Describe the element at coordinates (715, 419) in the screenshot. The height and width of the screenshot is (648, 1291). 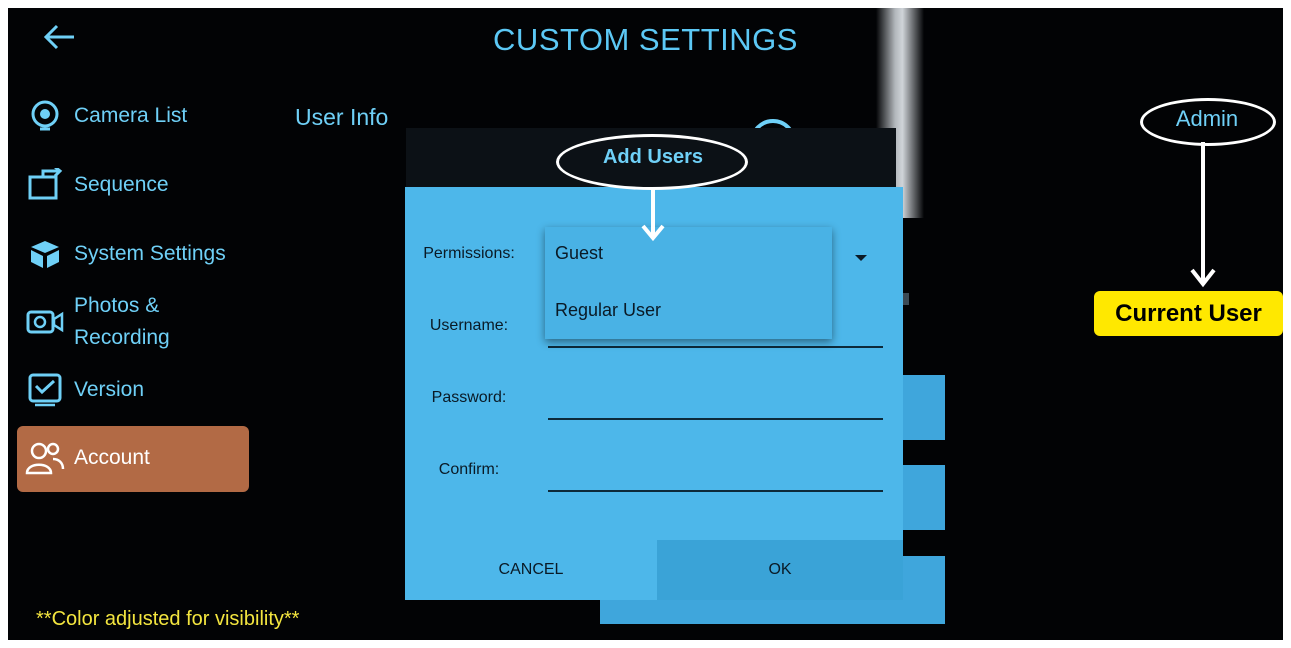
I see `password-field` at that location.